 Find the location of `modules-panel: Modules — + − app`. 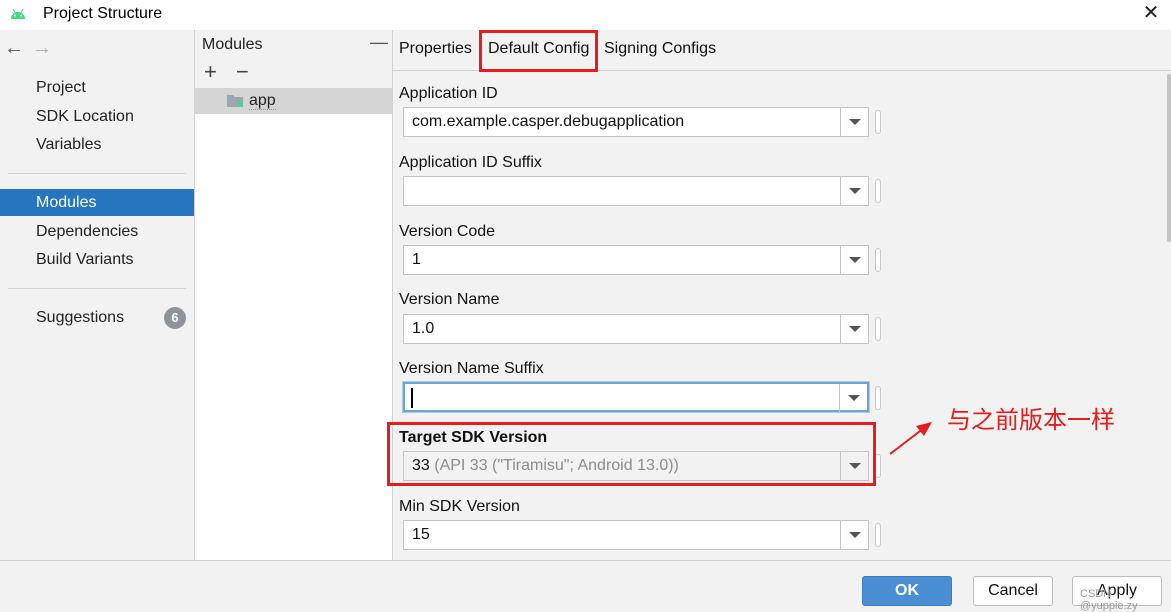

modules-panel: Modules — + − app is located at coordinates (293, 295).